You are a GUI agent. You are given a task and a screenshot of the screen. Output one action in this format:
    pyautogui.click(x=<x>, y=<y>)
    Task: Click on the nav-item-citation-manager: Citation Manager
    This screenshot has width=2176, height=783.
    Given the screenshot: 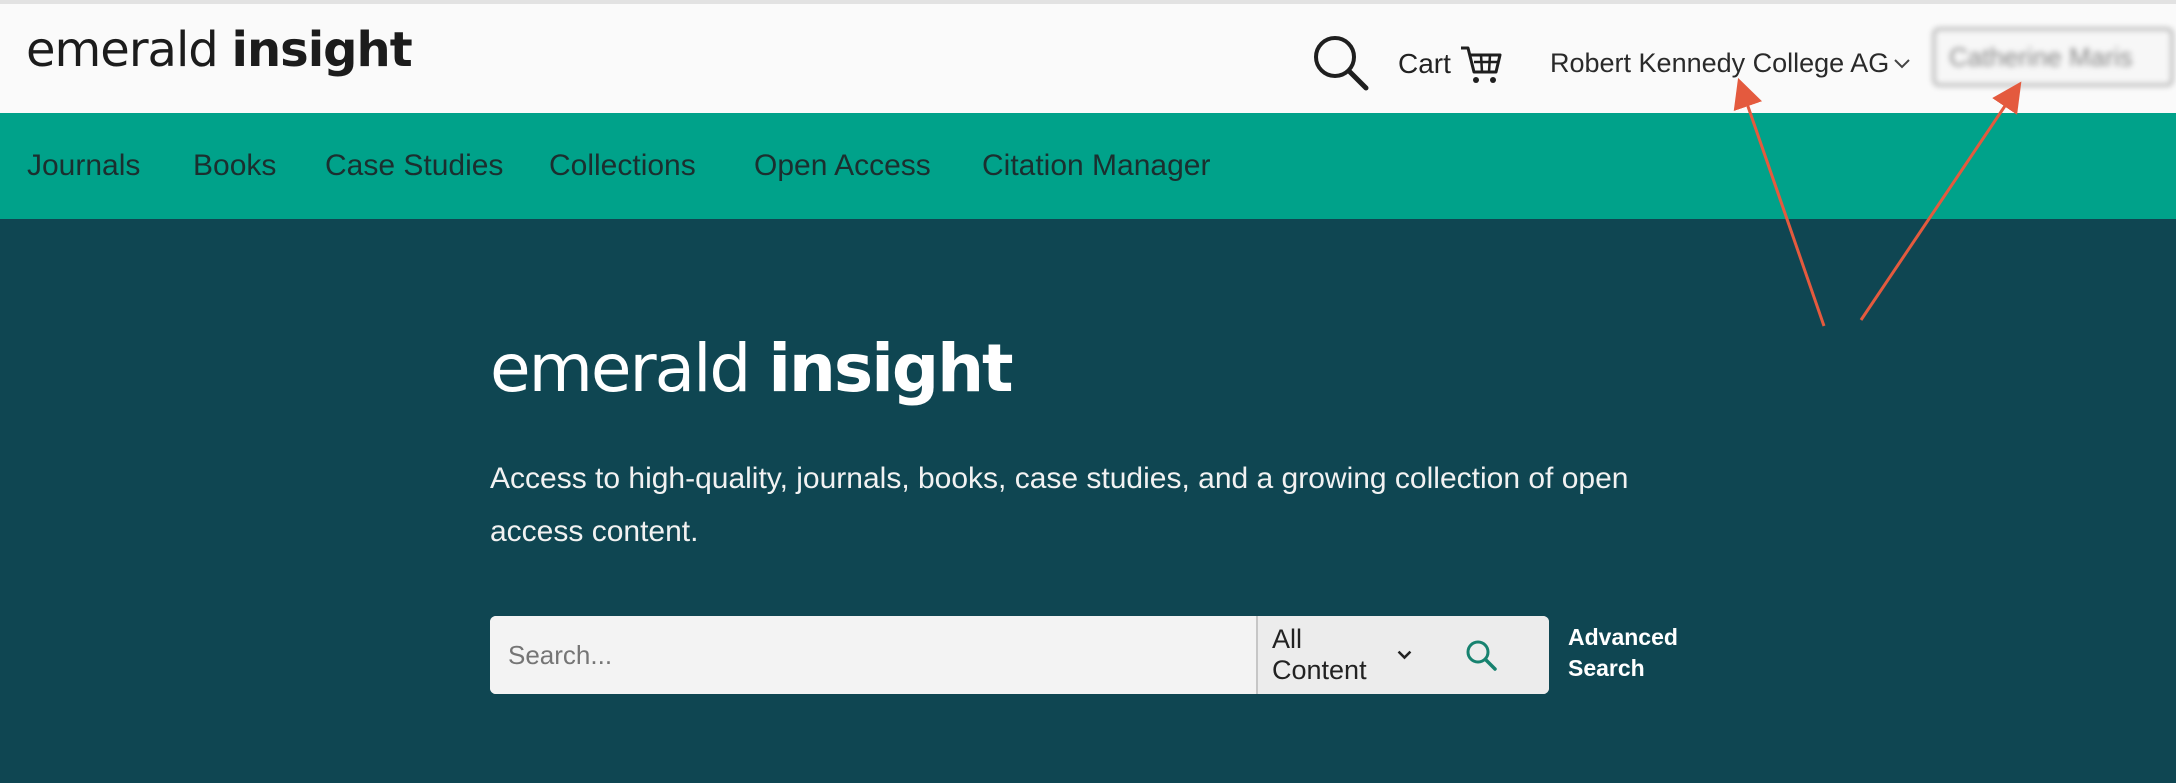 What is the action you would take?
    pyautogui.click(x=1096, y=166)
    